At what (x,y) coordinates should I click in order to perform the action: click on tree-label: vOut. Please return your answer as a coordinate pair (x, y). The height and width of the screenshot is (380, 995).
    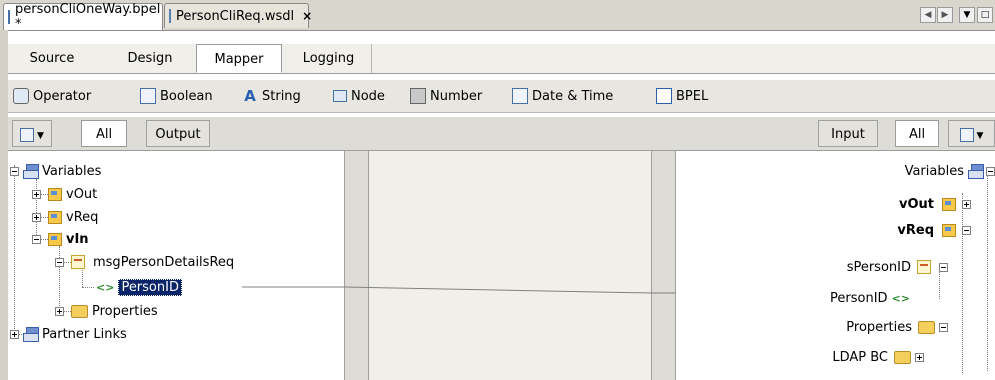
    Looking at the image, I should click on (916, 204).